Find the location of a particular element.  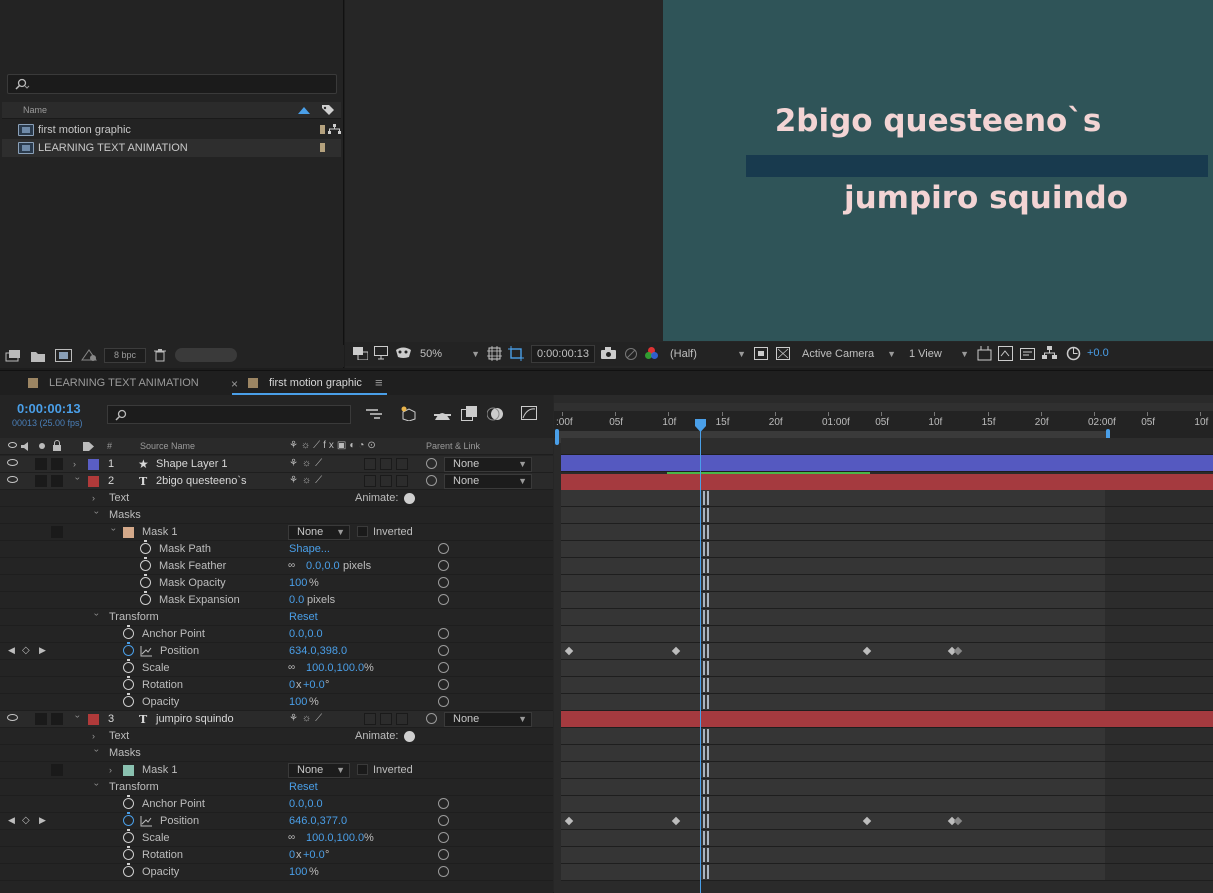

layer-name: 2bigo questeeno`s is located at coordinates (201, 481).